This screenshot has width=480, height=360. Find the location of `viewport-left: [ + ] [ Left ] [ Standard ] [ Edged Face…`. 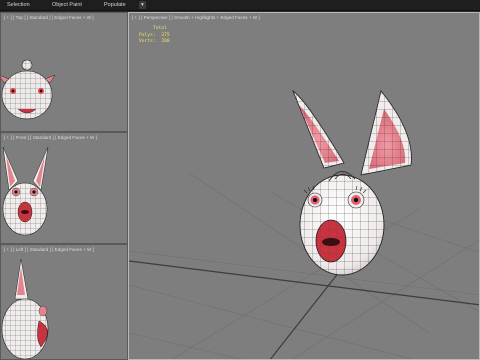

viewport-left: [ + ] [ Left ] [ Standard ] [ Edged Face… is located at coordinates (64, 302).